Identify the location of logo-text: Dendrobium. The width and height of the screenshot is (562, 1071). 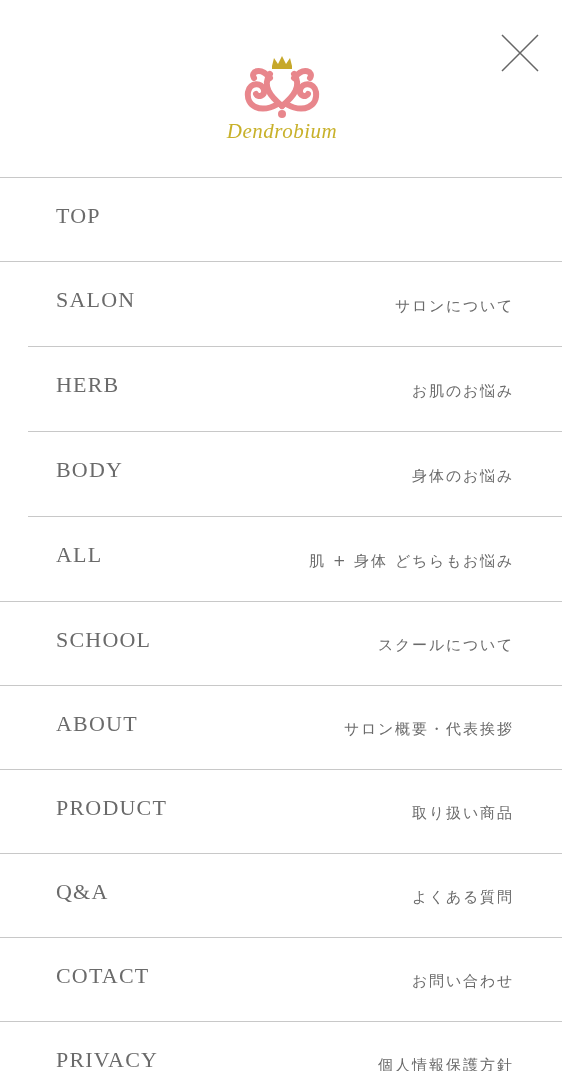
(282, 131).